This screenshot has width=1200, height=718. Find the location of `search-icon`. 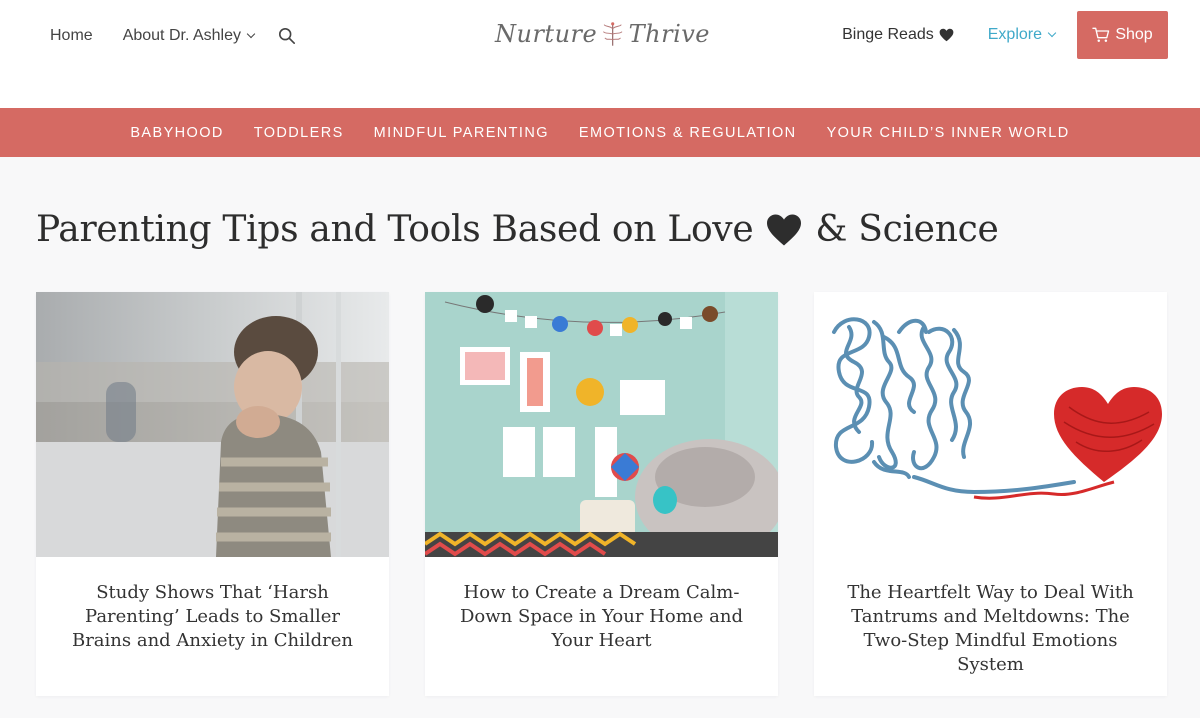

search-icon is located at coordinates (287, 36).